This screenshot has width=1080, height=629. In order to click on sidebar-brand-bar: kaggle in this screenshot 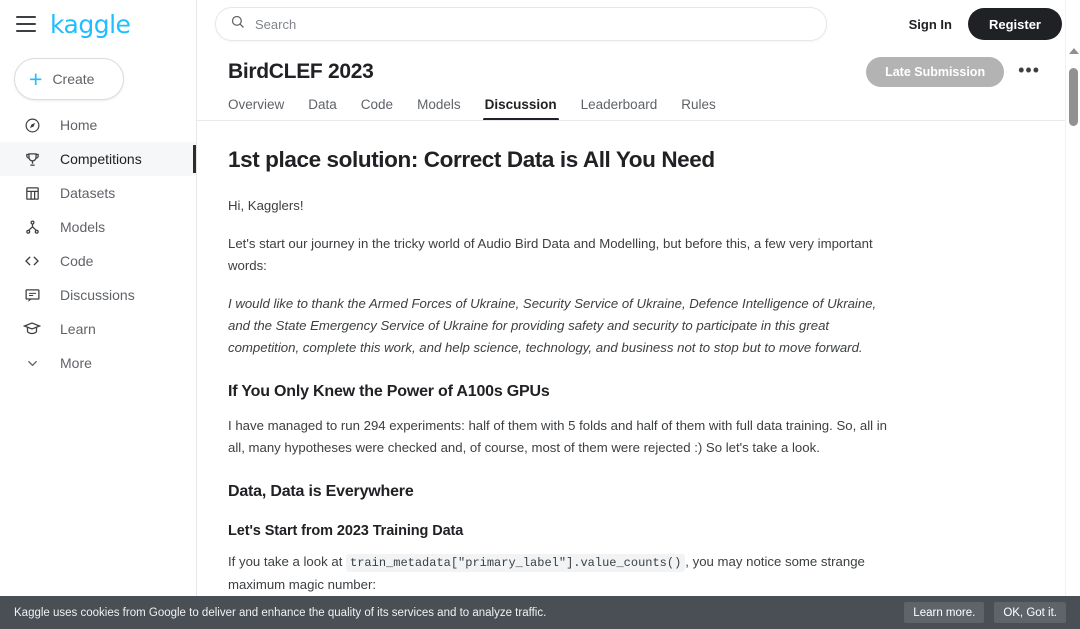, I will do `click(98, 24)`.